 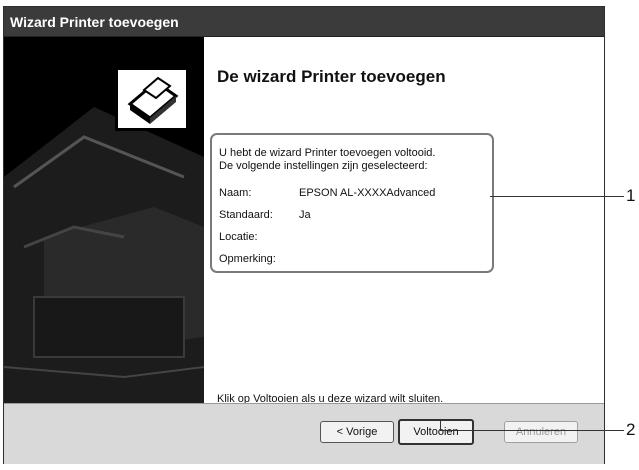 What do you see at coordinates (152, 99) in the screenshot?
I see `printer-icon` at bounding box center [152, 99].